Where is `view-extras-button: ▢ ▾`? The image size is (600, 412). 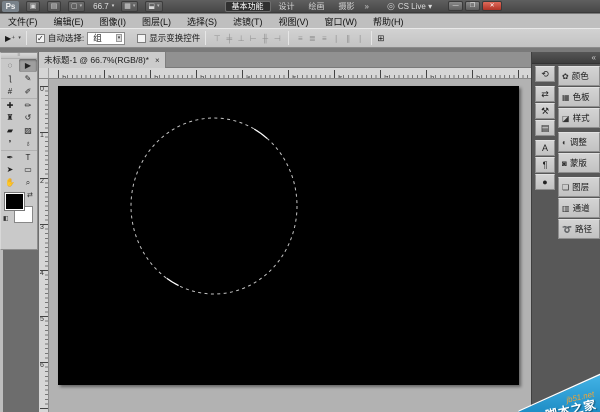 view-extras-button: ▢ ▾ is located at coordinates (77, 6).